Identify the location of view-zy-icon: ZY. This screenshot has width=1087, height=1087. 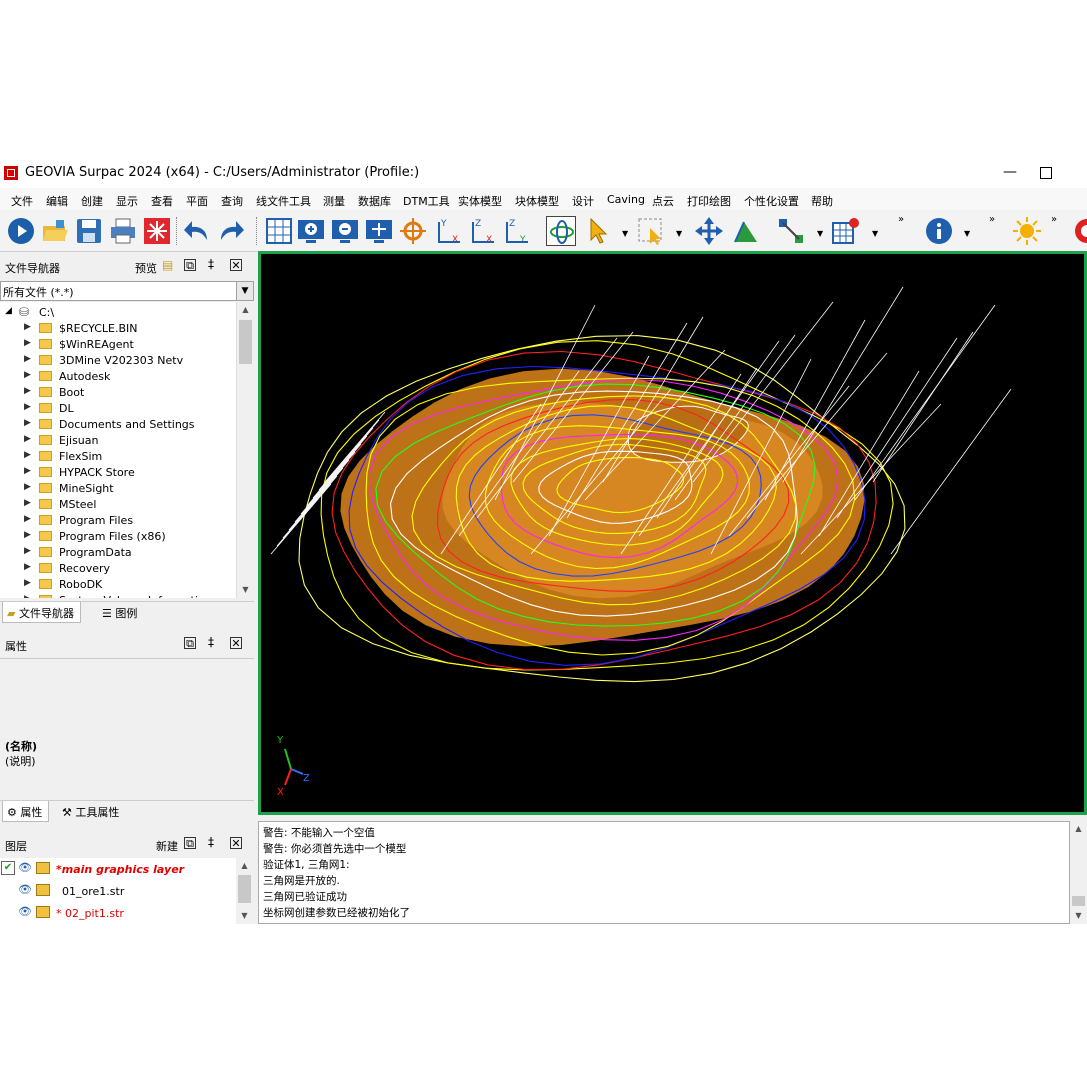
(517, 231).